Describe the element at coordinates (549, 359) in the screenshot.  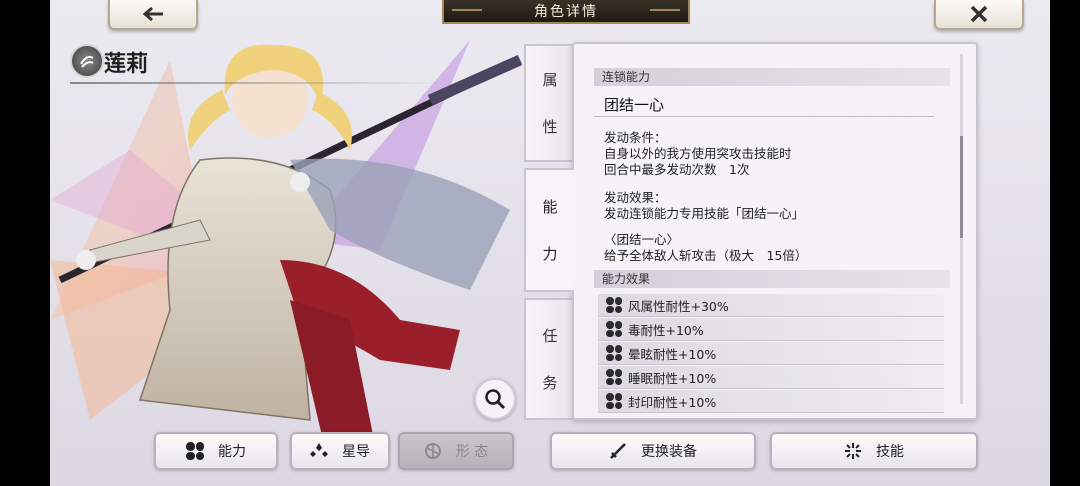
I see `tab-tasks: 任 务` at that location.